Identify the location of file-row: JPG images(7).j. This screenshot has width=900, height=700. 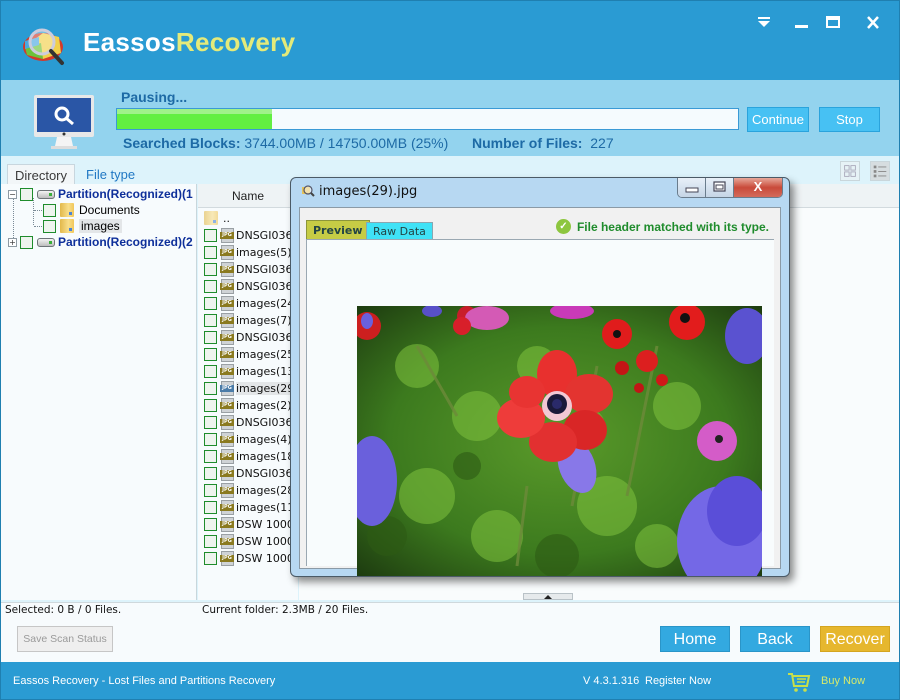
(251, 320).